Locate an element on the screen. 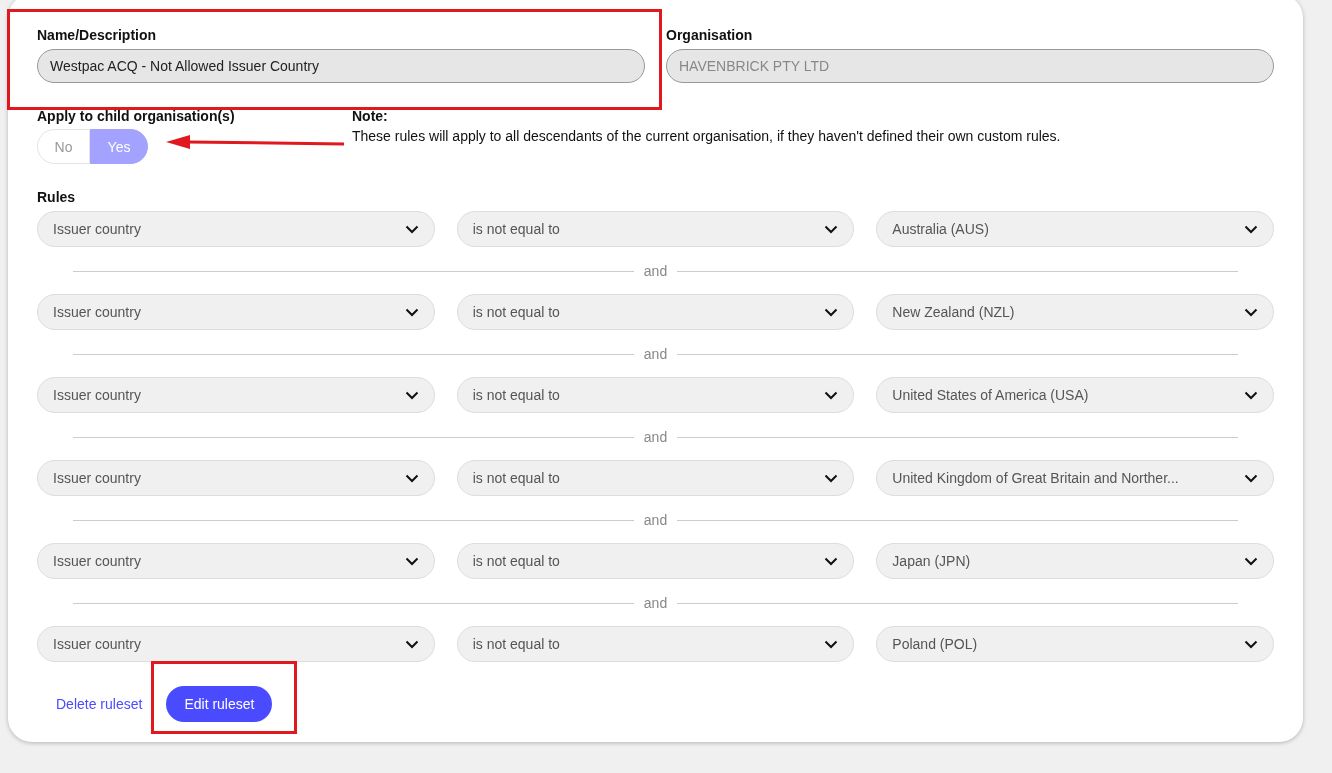 This screenshot has height=773, width=1332. field-label: Apply to child organisation(s) is located at coordinates (136, 116).